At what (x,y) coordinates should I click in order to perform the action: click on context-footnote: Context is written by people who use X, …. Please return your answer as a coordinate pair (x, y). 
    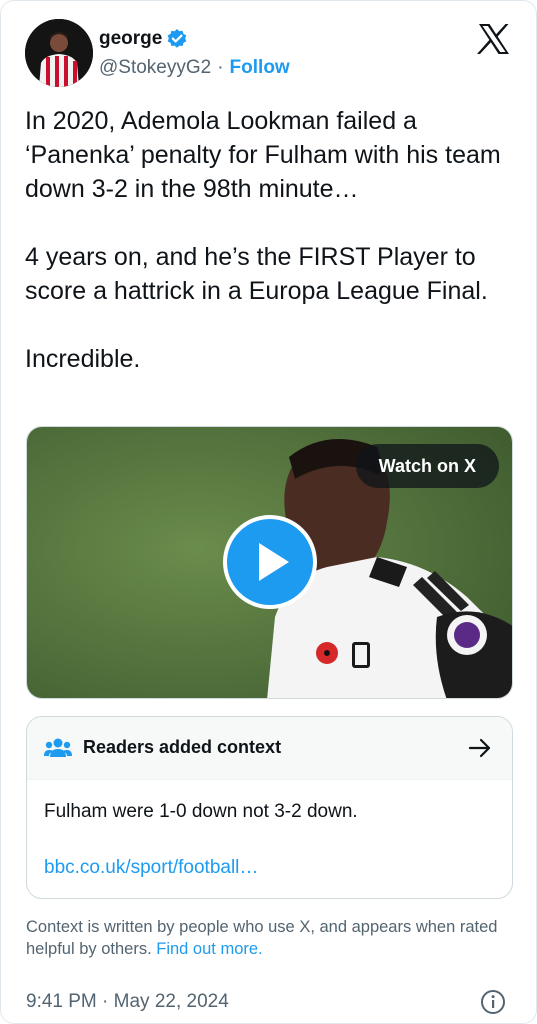
    Looking at the image, I should click on (271, 938).